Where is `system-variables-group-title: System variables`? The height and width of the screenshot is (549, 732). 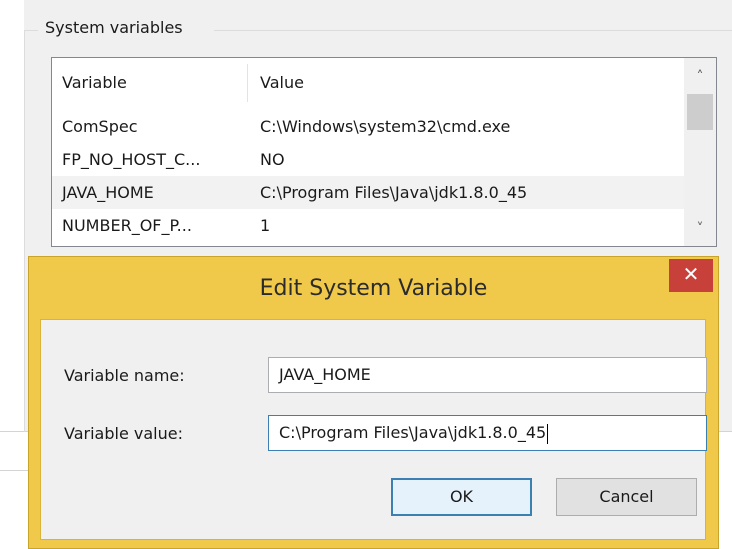
system-variables-group-title: System variables is located at coordinates (114, 28).